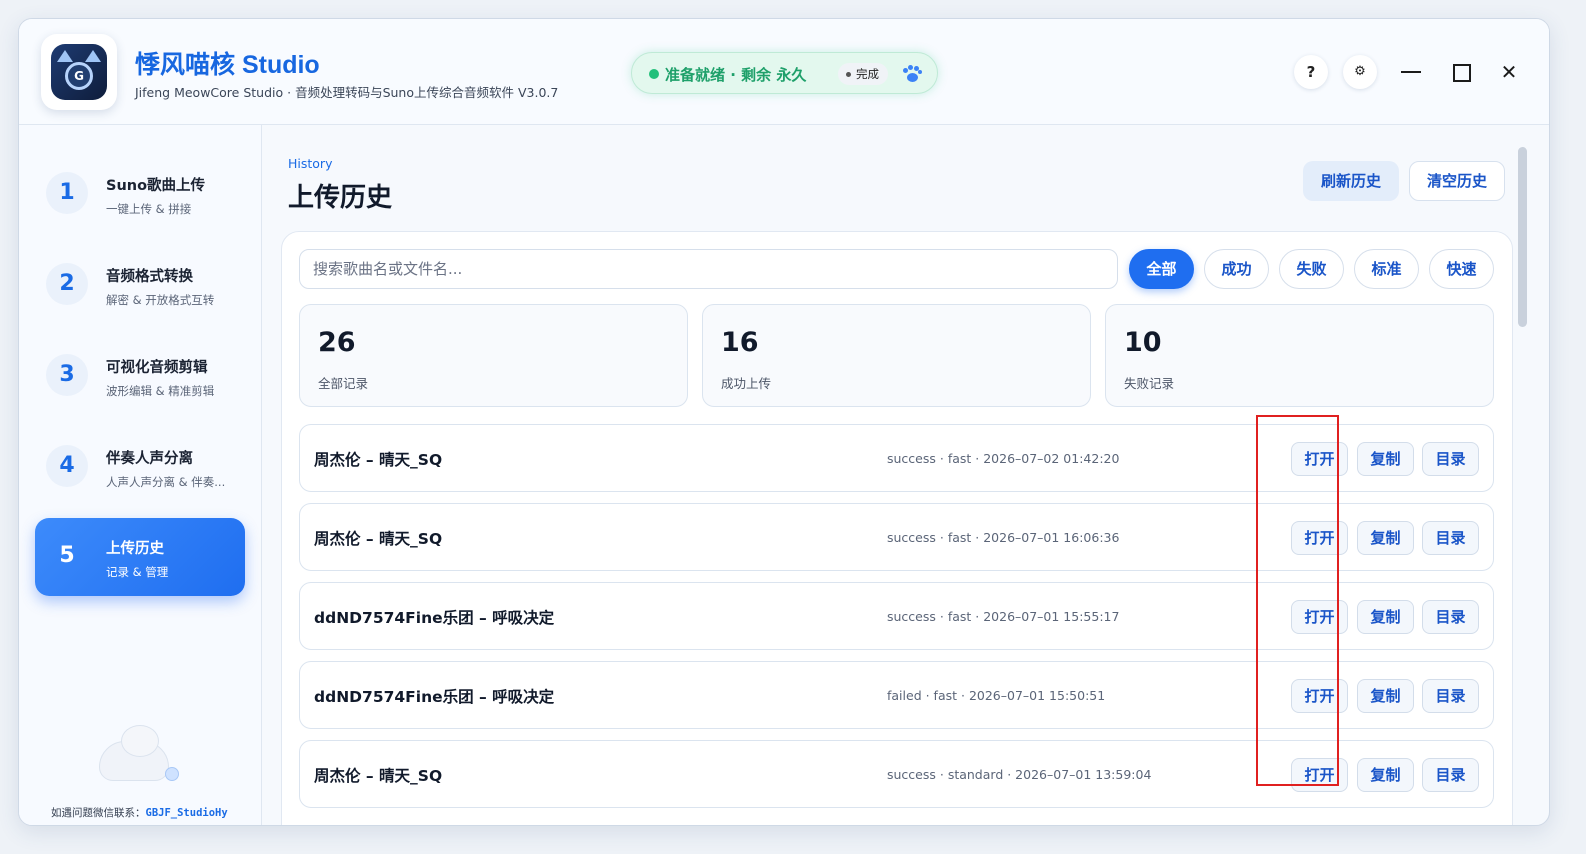  What do you see at coordinates (340, 198) in the screenshot?
I see `page-title: 上传历史` at bounding box center [340, 198].